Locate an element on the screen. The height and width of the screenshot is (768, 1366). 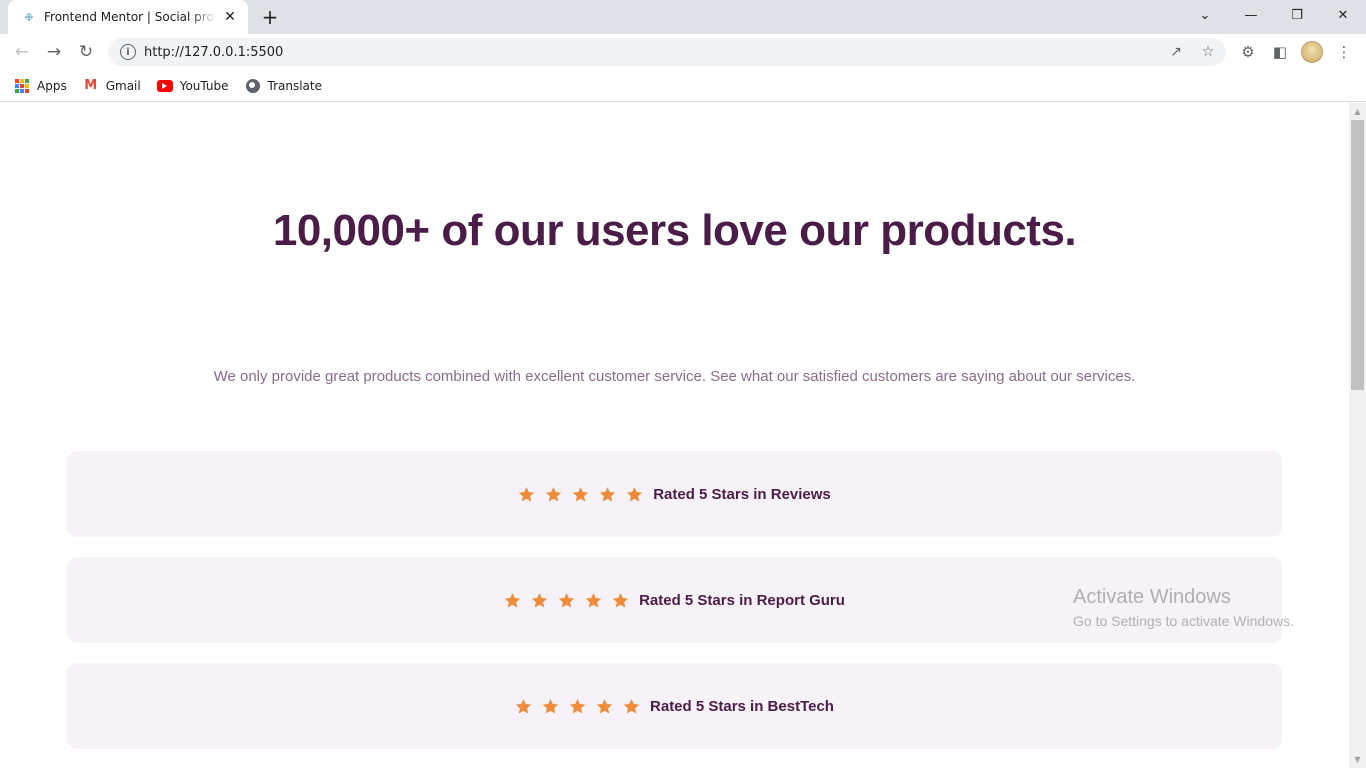
rating-label: Rated 5 Stars in Report Guru is located at coordinates (742, 600).